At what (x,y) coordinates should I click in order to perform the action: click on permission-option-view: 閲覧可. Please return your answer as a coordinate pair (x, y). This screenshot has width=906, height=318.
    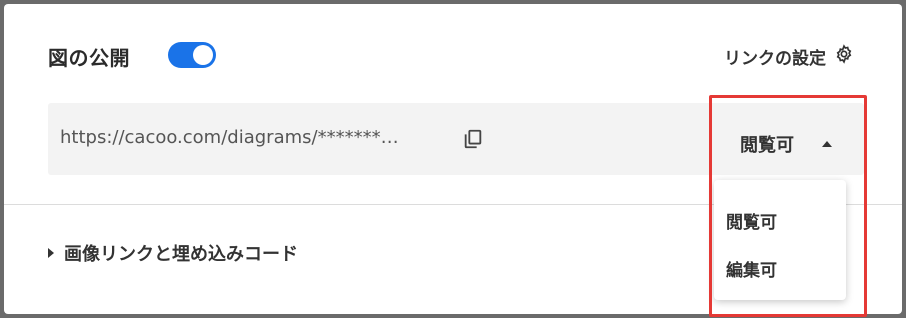
    Looking at the image, I should click on (751, 220).